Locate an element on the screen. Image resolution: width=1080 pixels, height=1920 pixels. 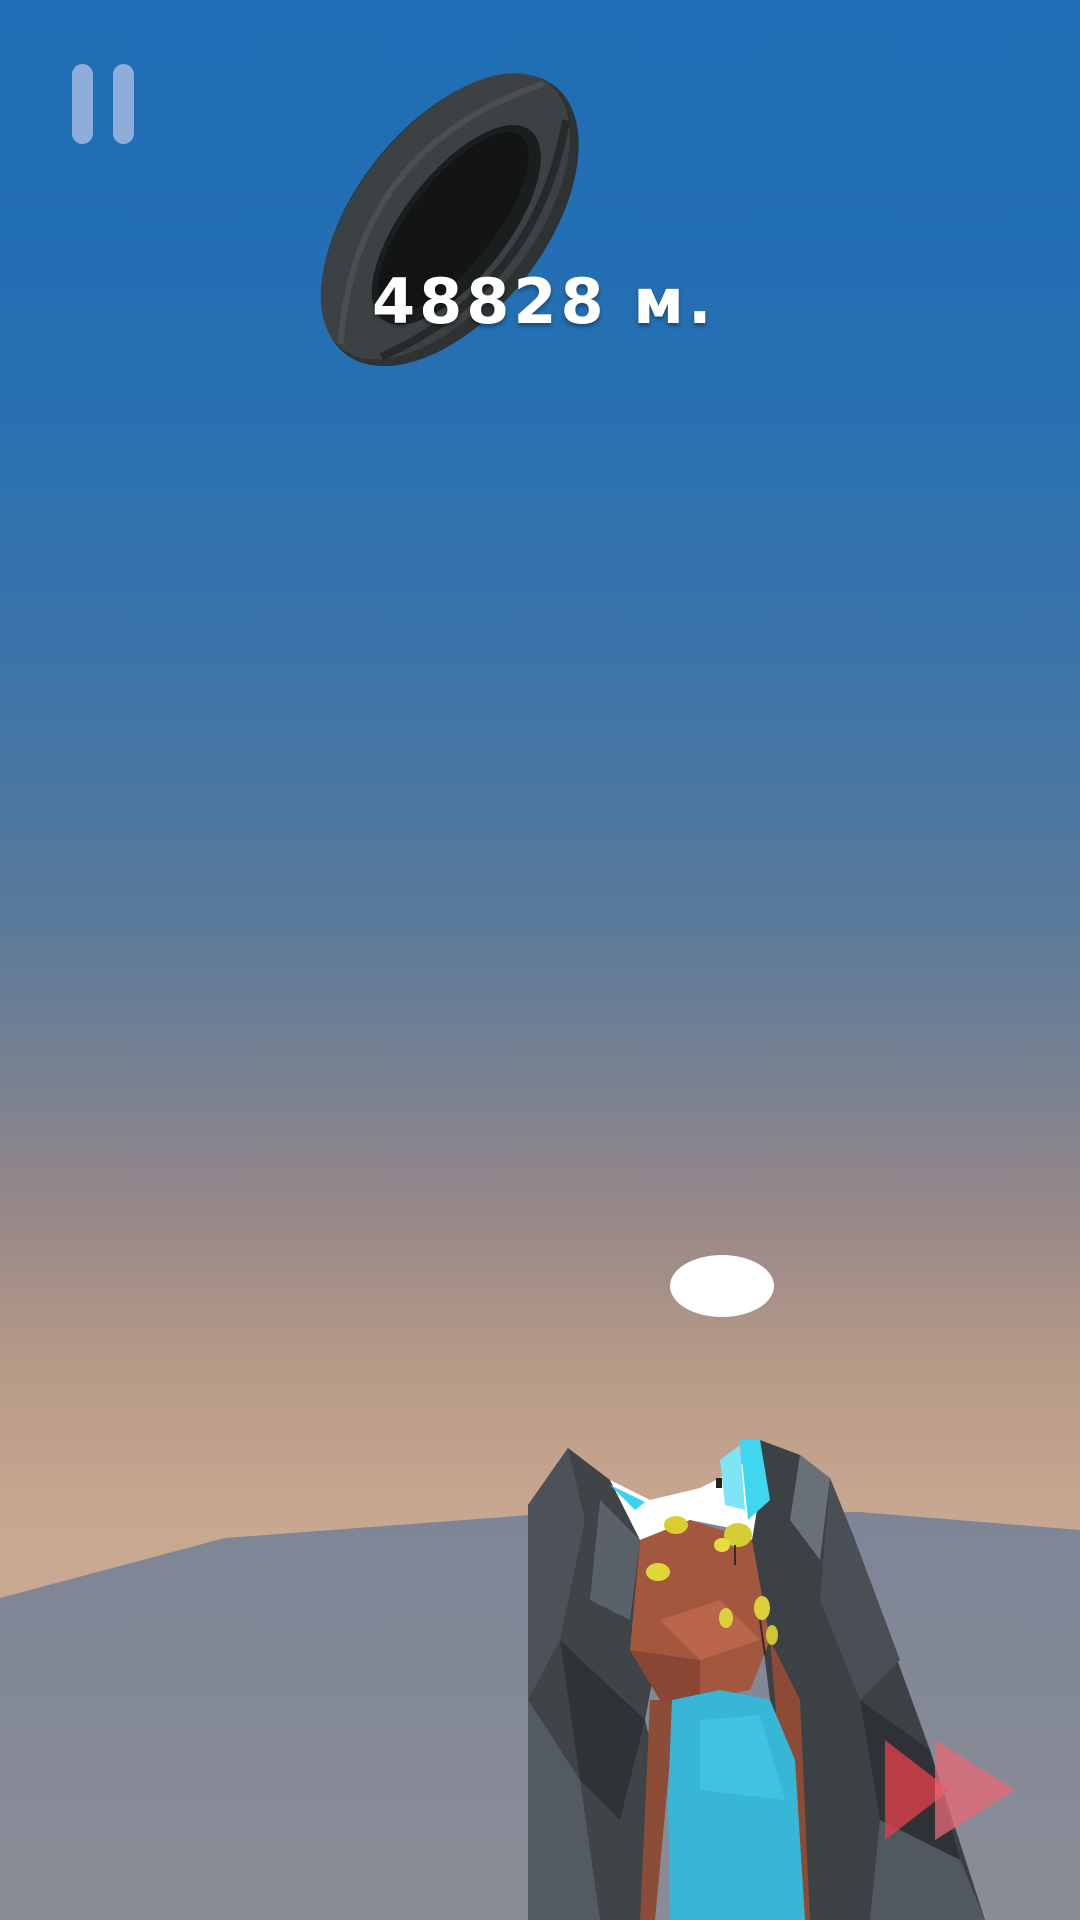
tire-icon is located at coordinates (450, 220).